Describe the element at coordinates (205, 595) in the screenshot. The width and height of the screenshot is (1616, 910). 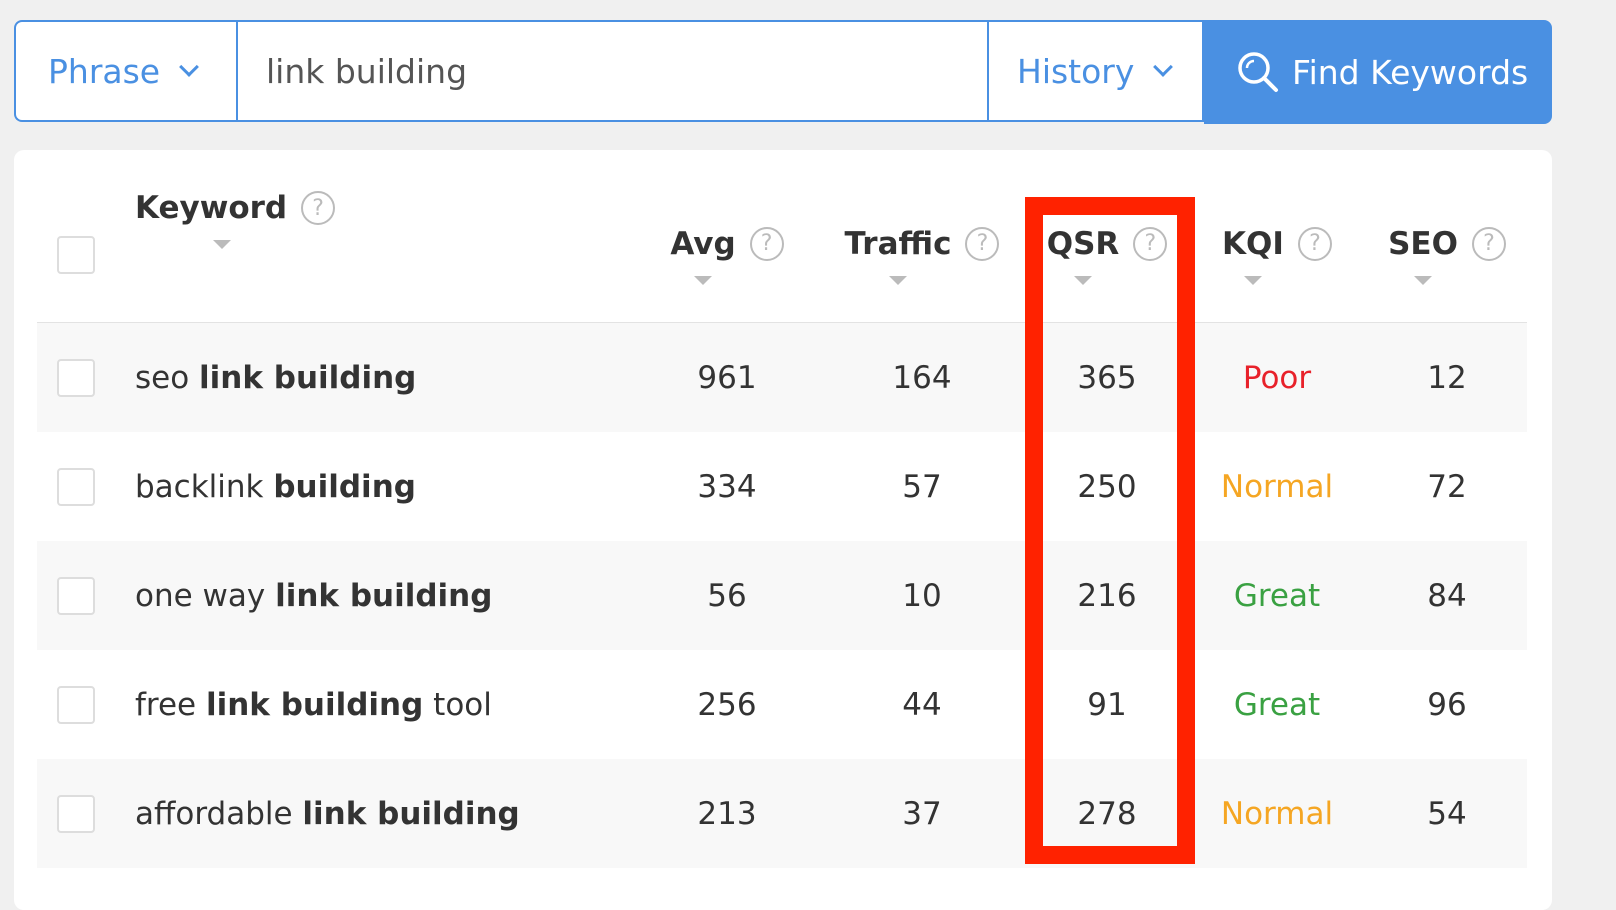
I see `keyword-prefix: one way` at that location.